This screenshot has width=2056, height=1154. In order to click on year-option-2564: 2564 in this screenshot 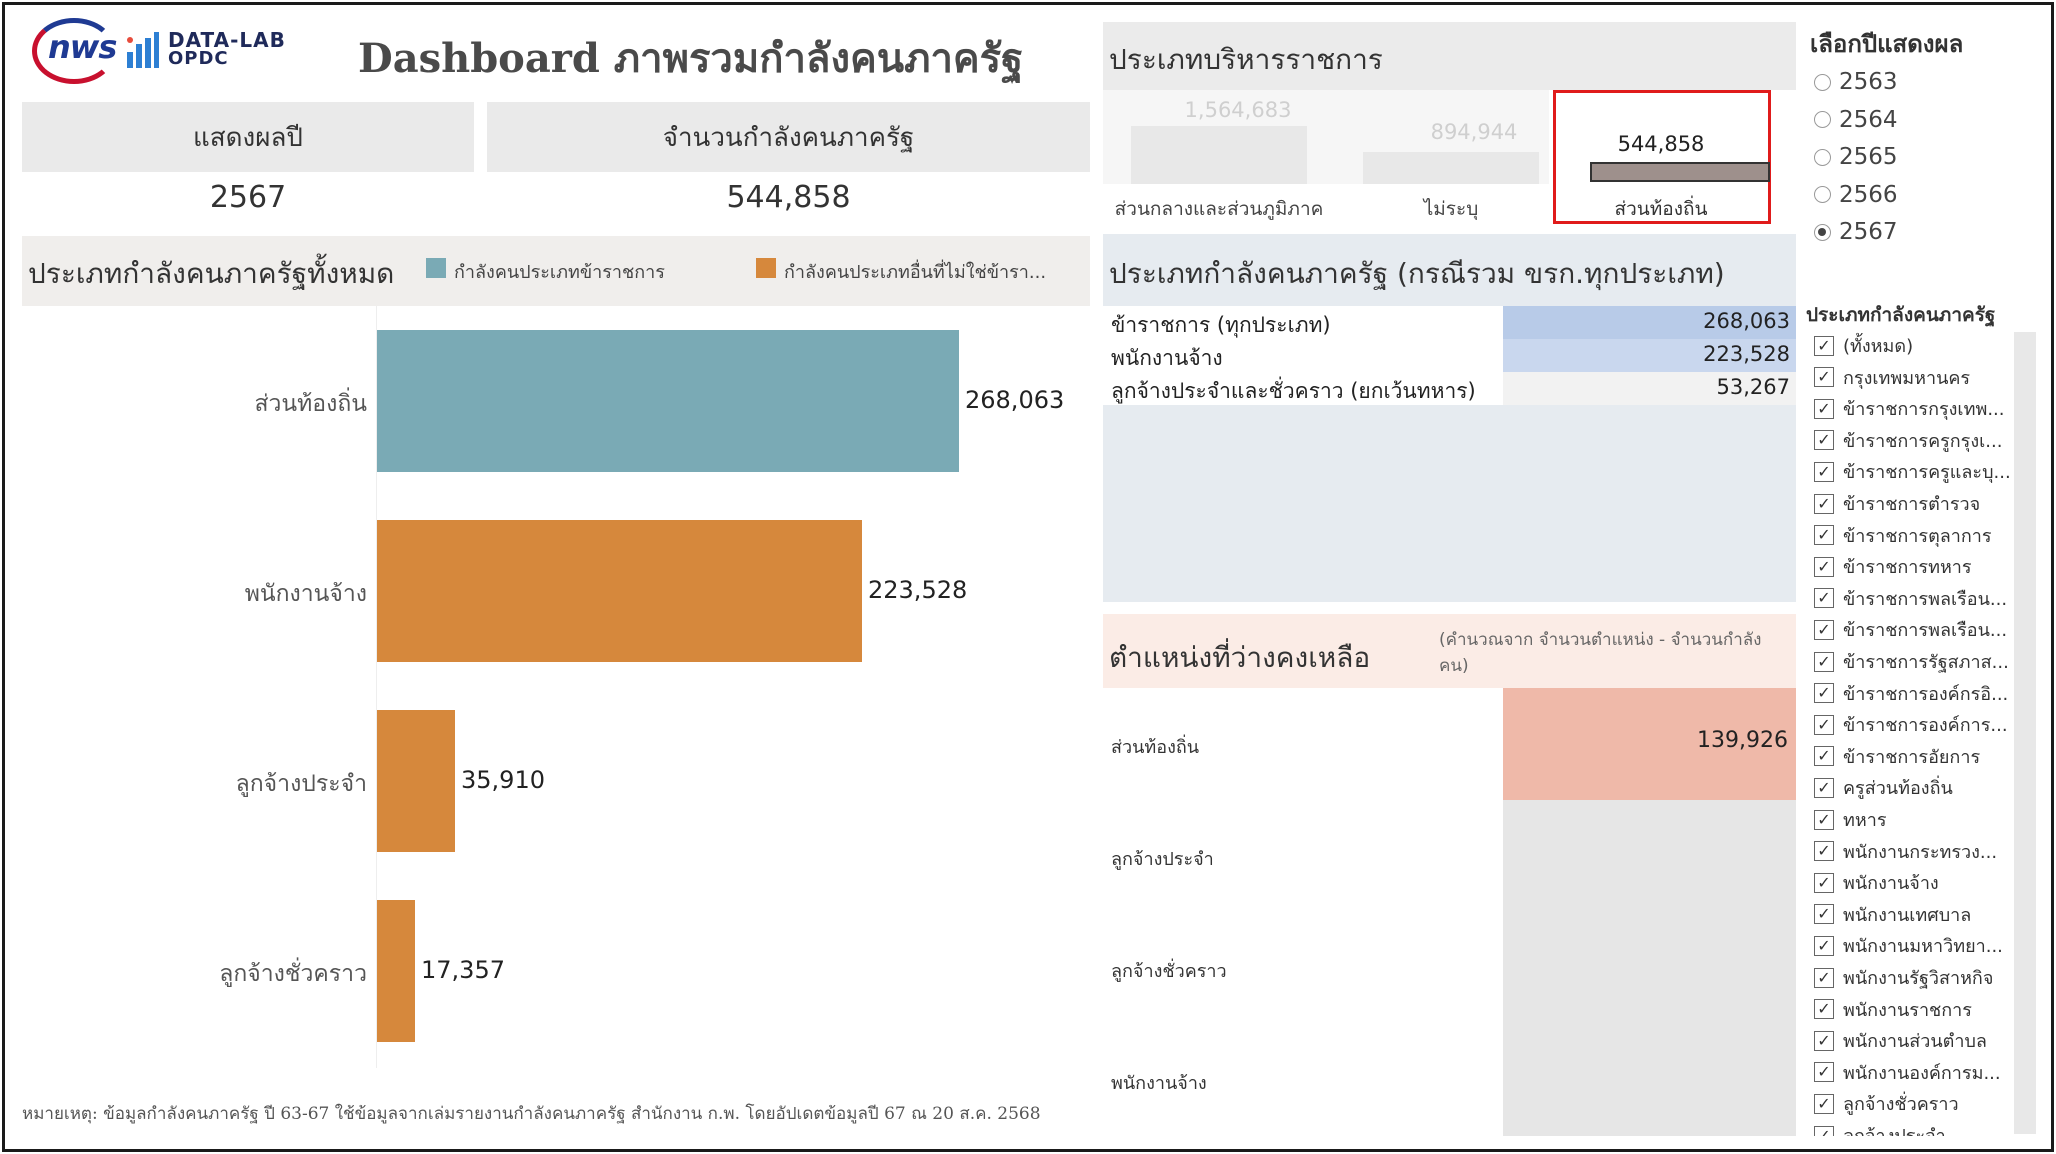, I will do `click(1856, 120)`.